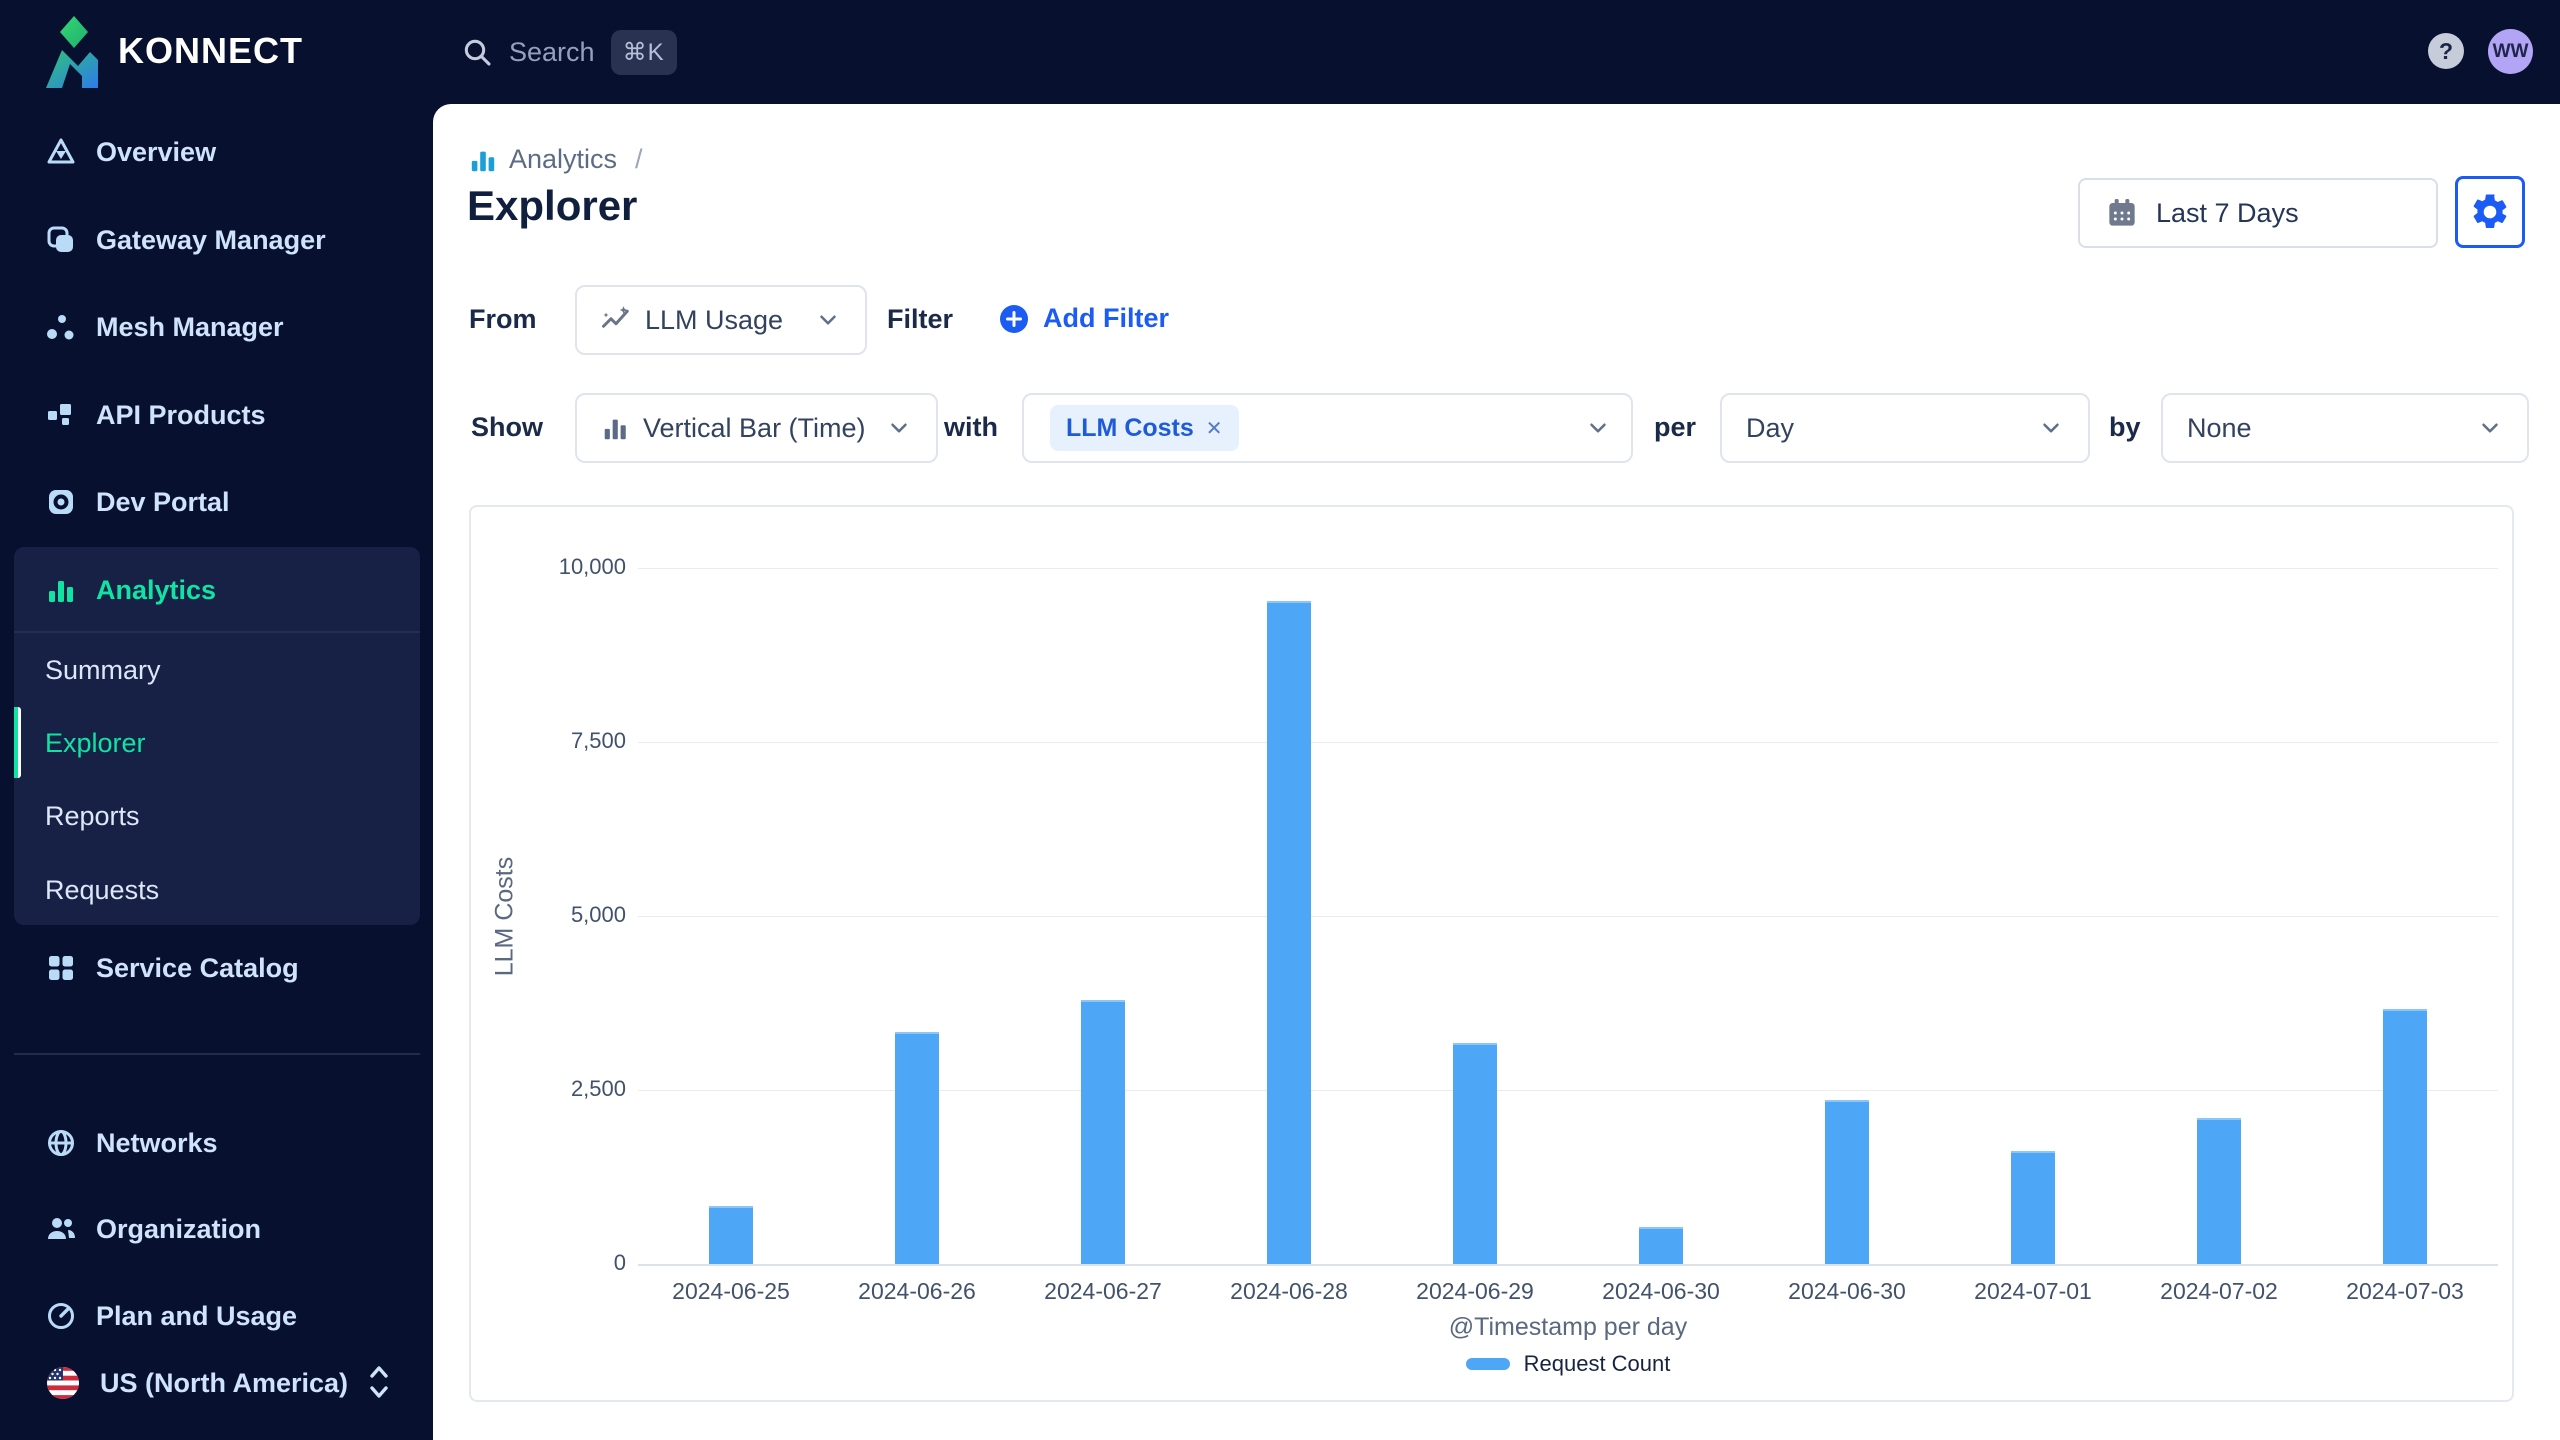 The image size is (2560, 1440). I want to click on global-search: Search ⌘K, so click(569, 52).